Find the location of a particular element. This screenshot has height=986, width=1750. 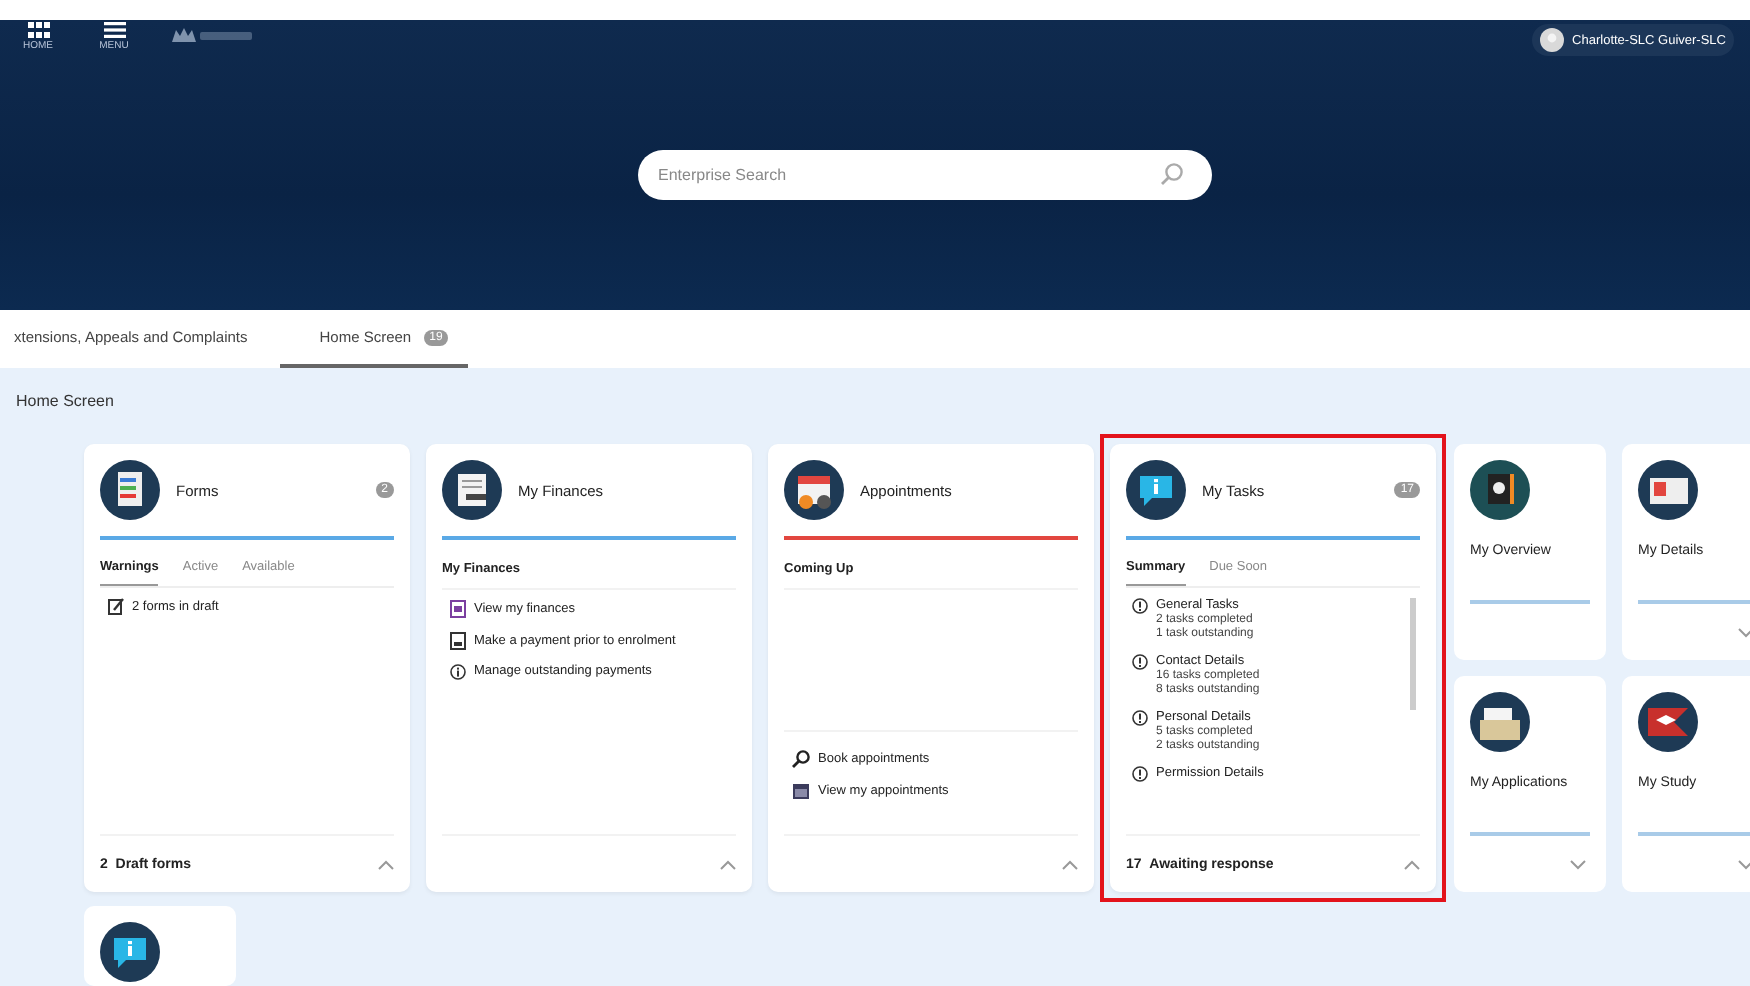

menu-icon is located at coordinates (114, 30).